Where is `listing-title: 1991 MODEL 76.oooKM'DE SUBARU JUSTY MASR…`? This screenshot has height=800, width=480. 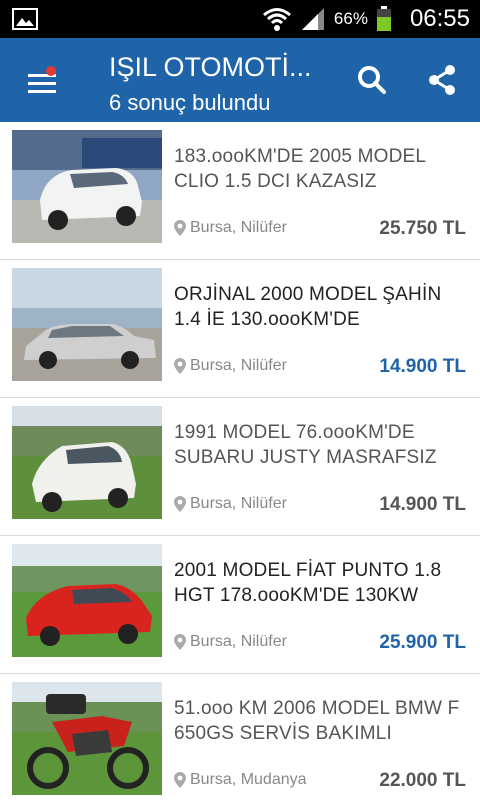 listing-title: 1991 MODEL 76.oooKM'DE SUBARU JUSTY MASR… is located at coordinates (305, 445).